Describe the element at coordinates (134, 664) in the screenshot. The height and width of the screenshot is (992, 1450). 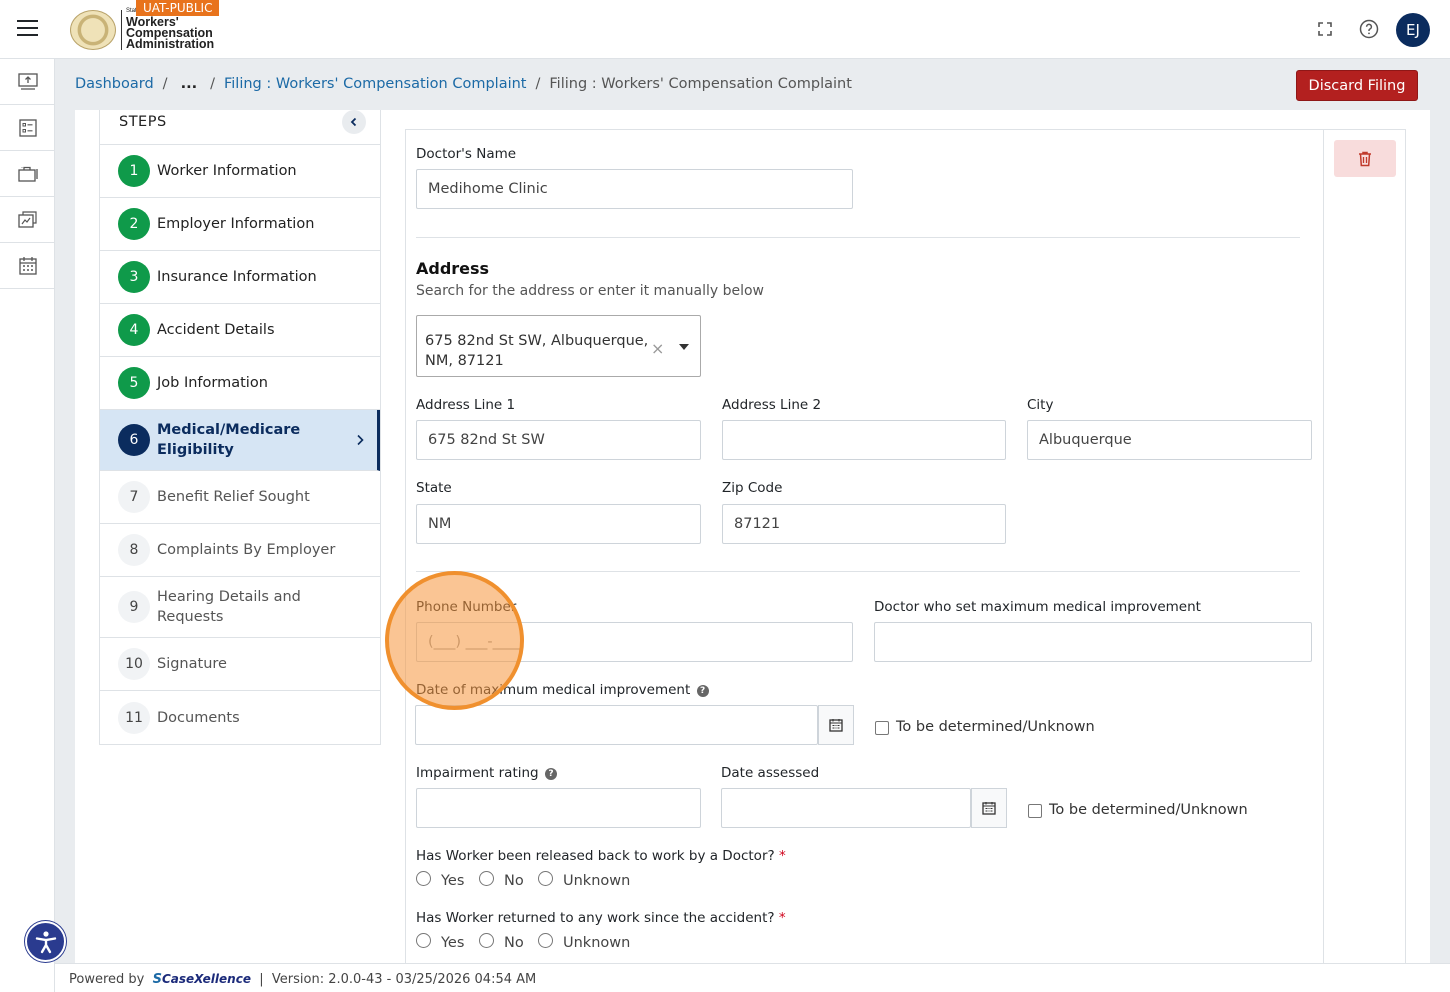
I see `step-number: 10` at that location.